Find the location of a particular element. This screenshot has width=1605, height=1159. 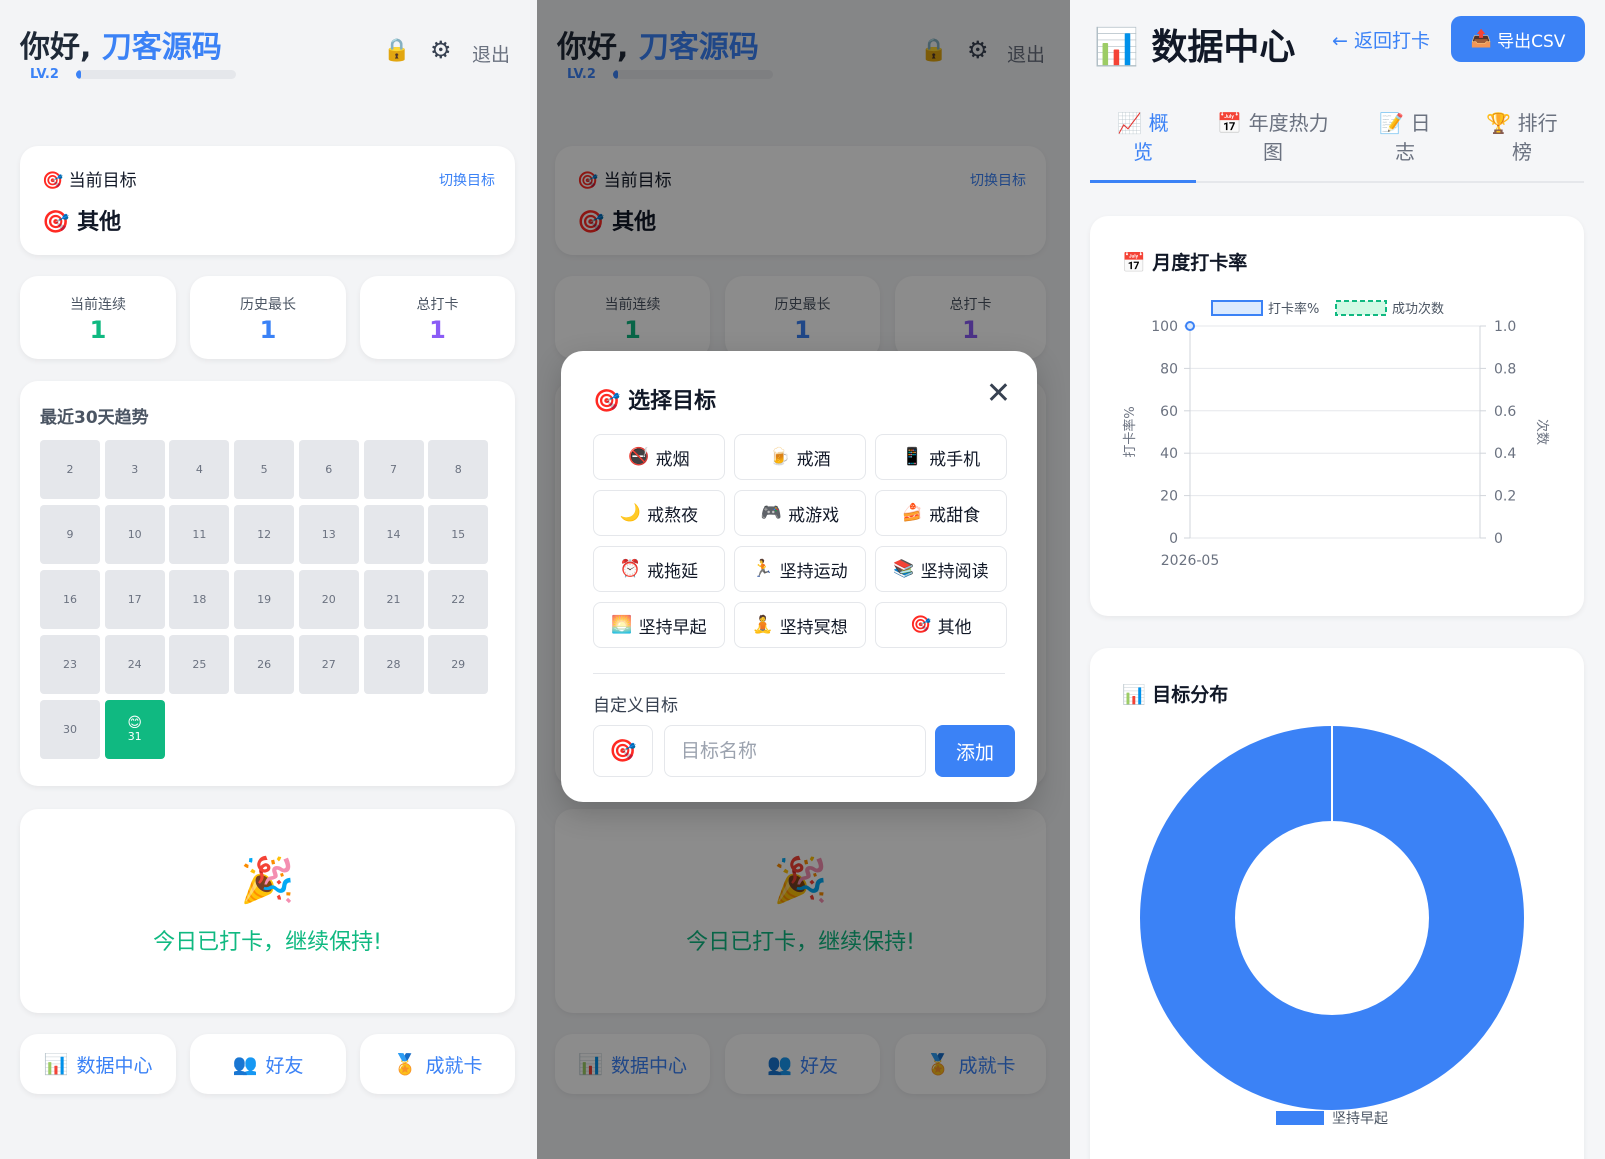

back-to-checkin-link: ← 返回打卡 is located at coordinates (1381, 39).